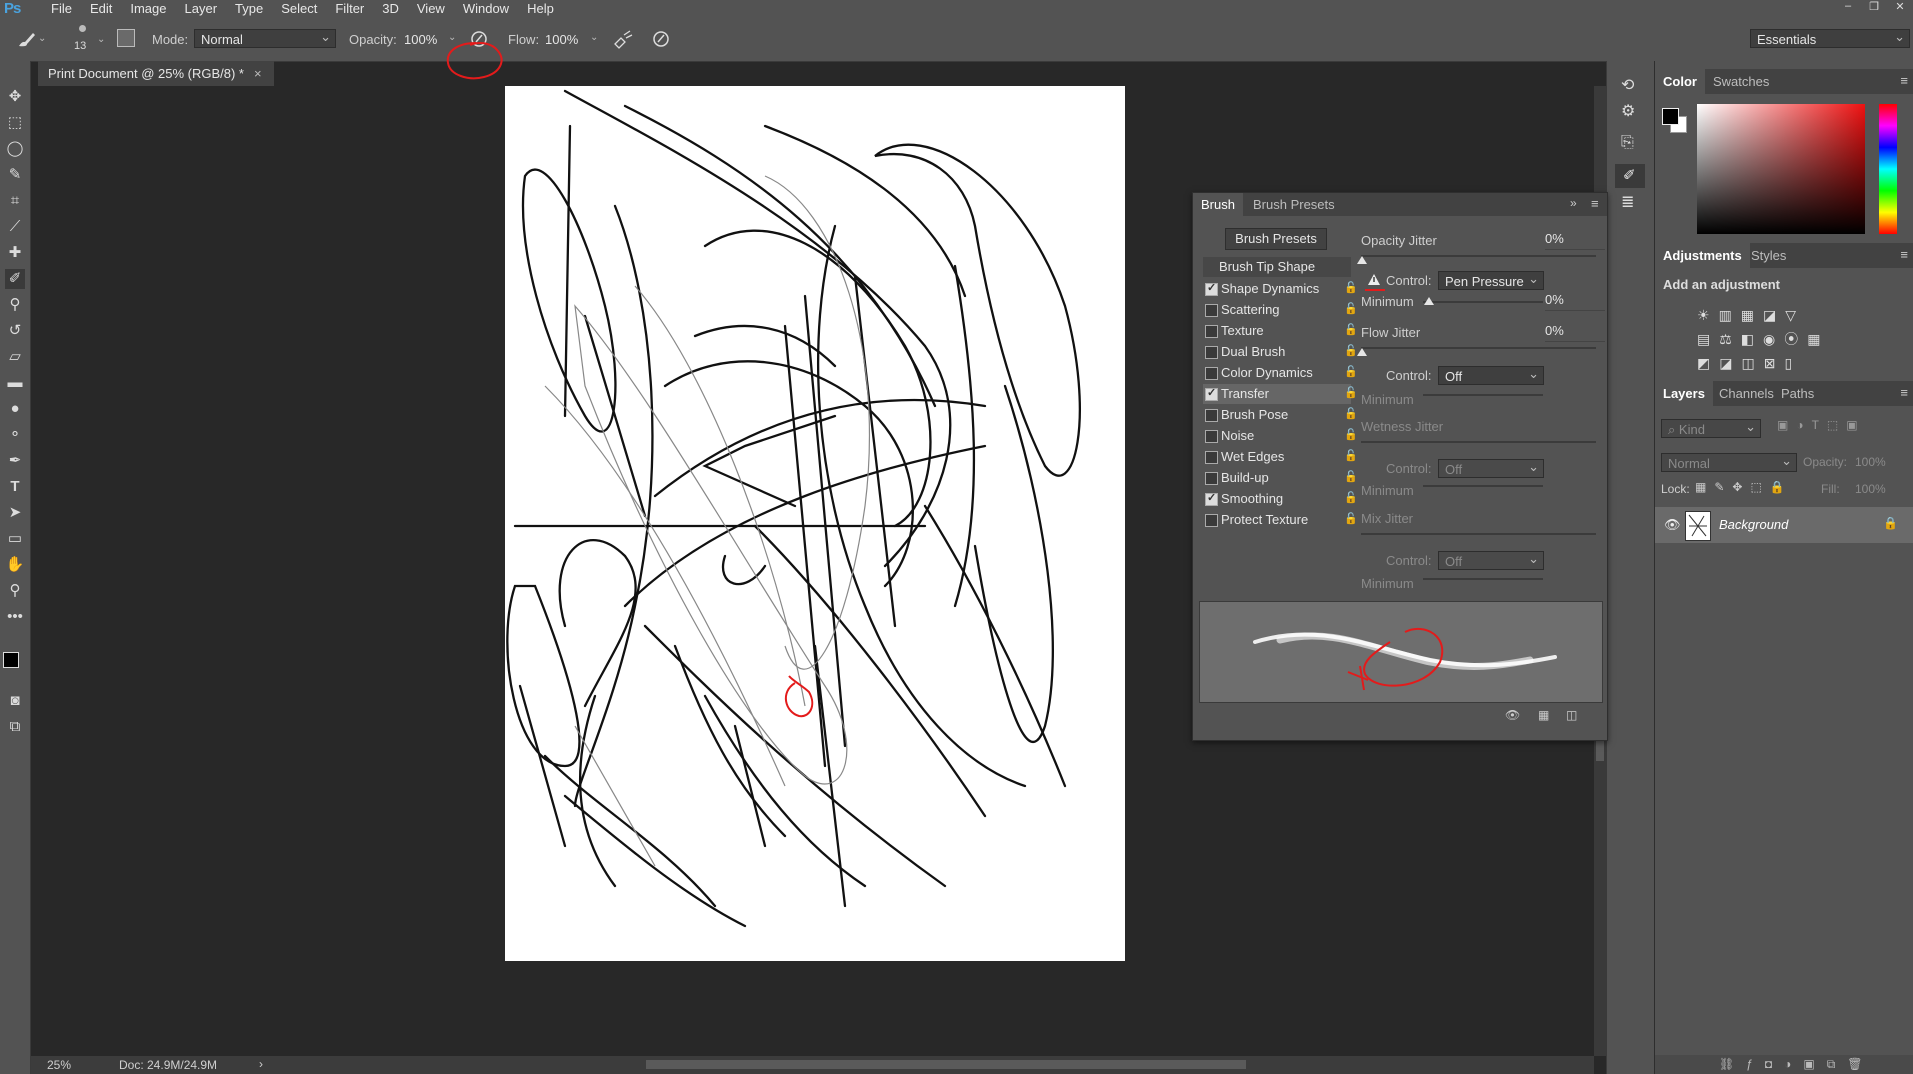 The height and width of the screenshot is (1074, 1913). I want to click on flow-jitter-value: 0%, so click(1575, 332).